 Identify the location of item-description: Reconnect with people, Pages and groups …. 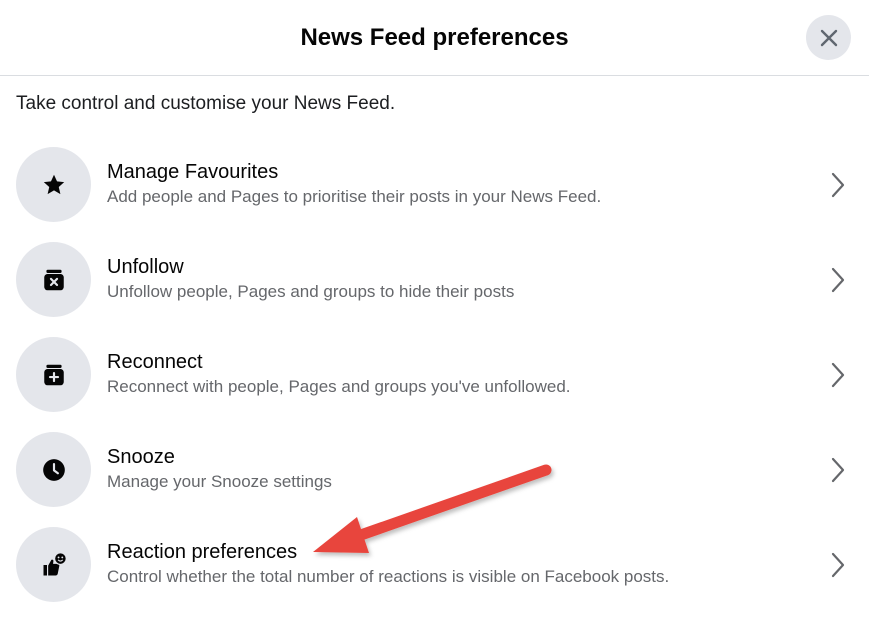
(339, 386).